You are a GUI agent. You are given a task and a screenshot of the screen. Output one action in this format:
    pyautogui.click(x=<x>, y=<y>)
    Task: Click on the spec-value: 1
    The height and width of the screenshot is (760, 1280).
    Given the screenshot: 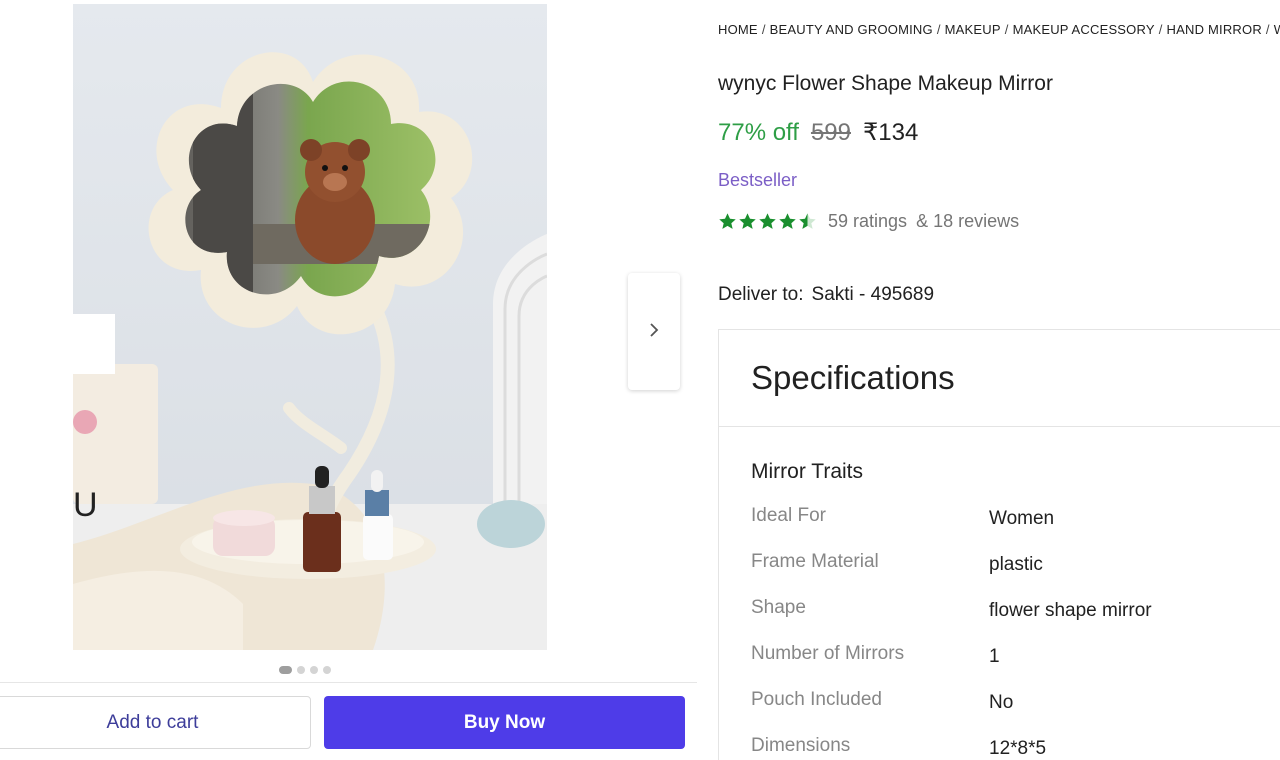 What is the action you would take?
    pyautogui.click(x=994, y=656)
    